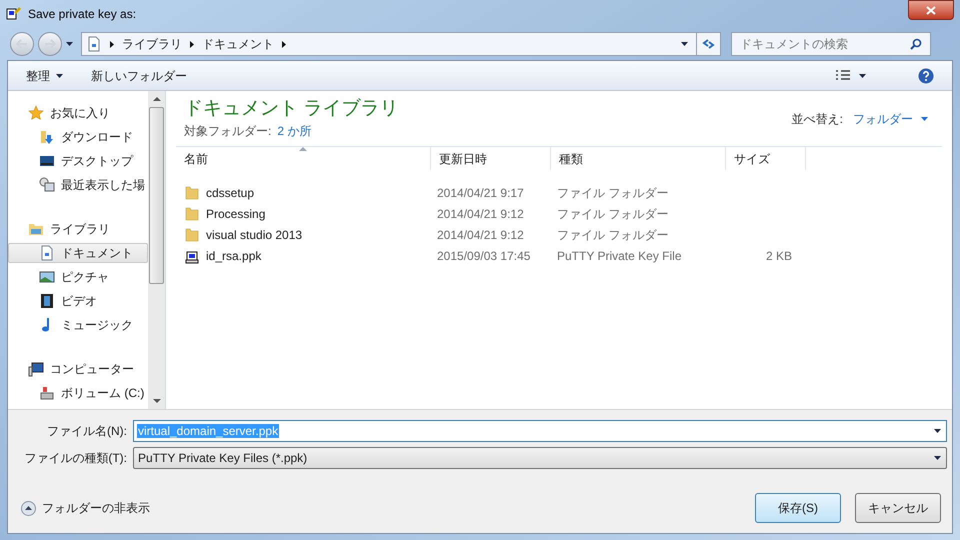 The height and width of the screenshot is (540, 960). What do you see at coordinates (638, 158) in the screenshot?
I see `column-header: 種類` at bounding box center [638, 158].